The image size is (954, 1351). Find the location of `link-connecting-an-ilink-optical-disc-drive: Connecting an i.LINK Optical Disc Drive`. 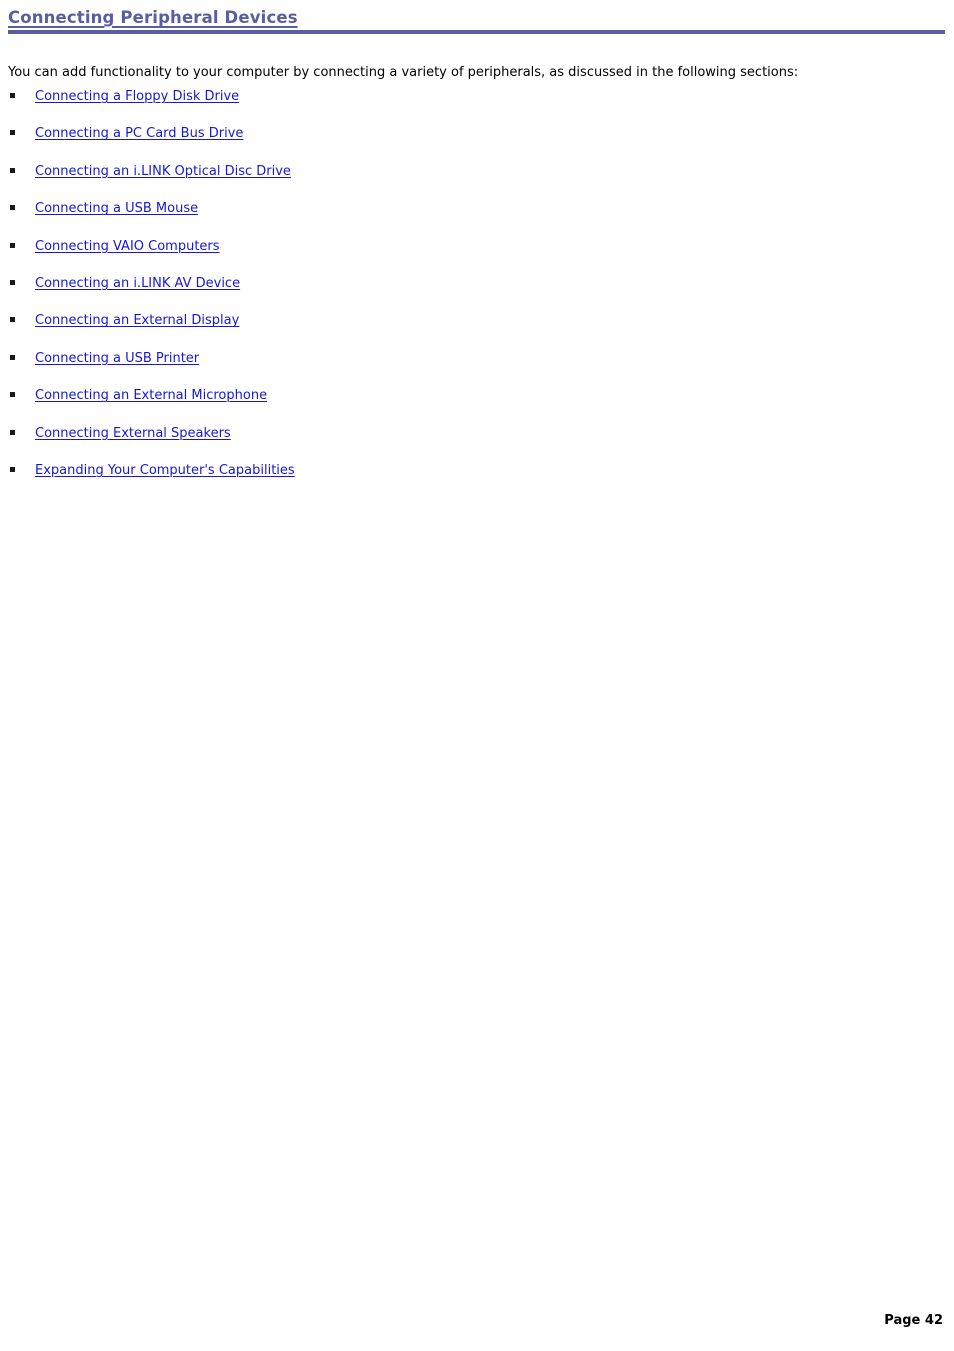

link-connecting-an-ilink-optical-disc-drive: Connecting an i.LINK Optical Disc Drive is located at coordinates (163, 171).